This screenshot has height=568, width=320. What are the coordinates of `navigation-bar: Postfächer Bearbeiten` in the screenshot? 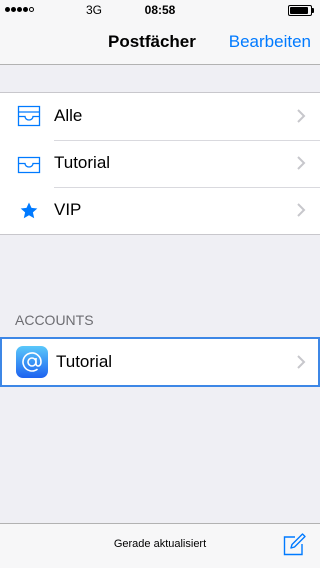 It's located at (160, 42).